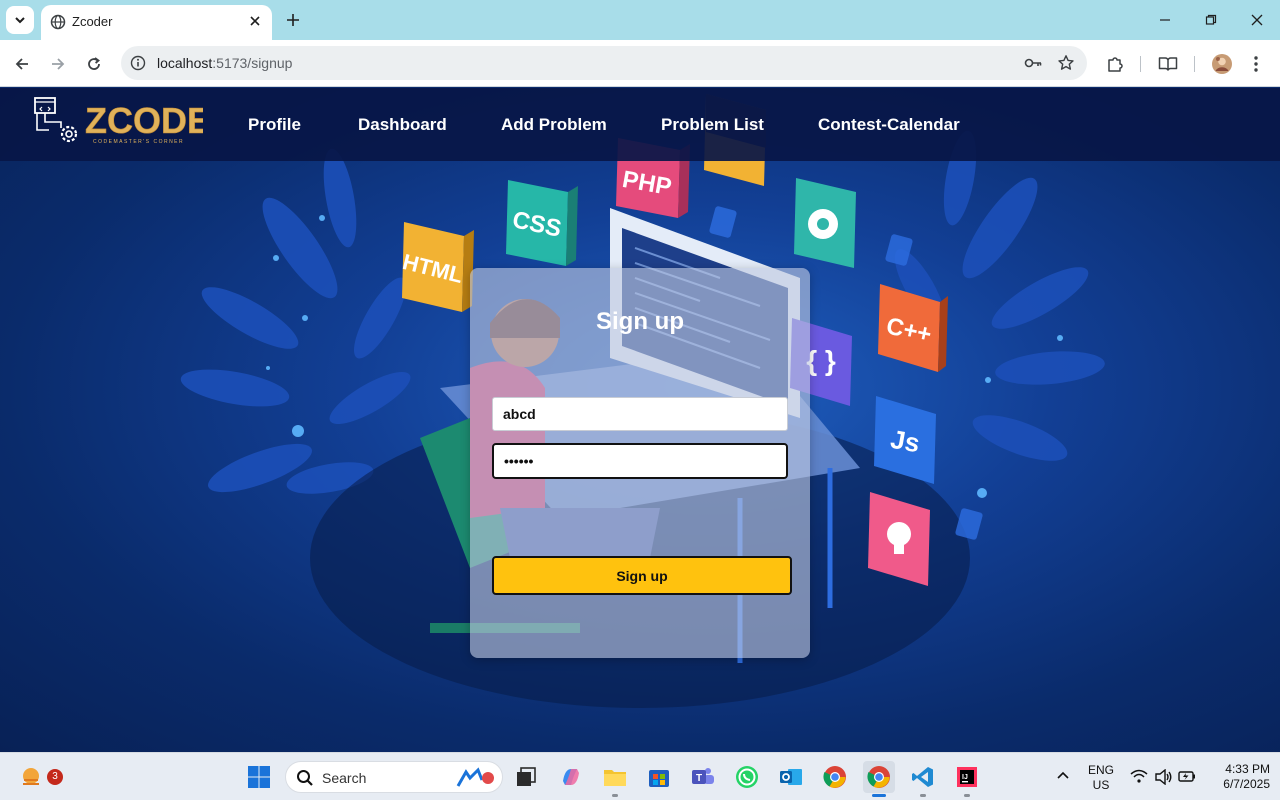 This screenshot has height=800, width=1280. I want to click on browser-tab-active: Zcoder, so click(156, 22).